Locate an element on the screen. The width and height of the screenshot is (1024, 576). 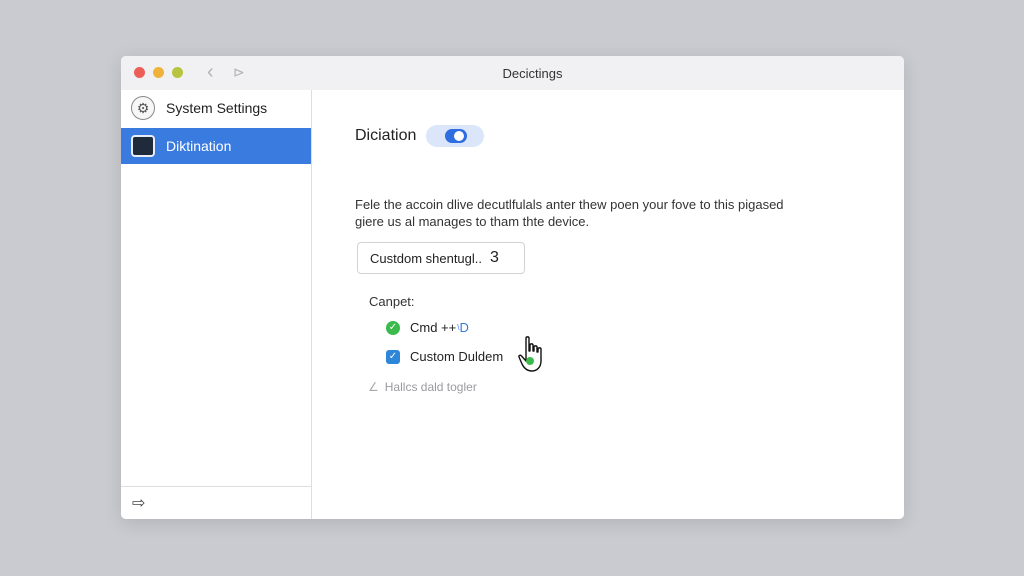
dictation-toggle is located at coordinates (455, 136).